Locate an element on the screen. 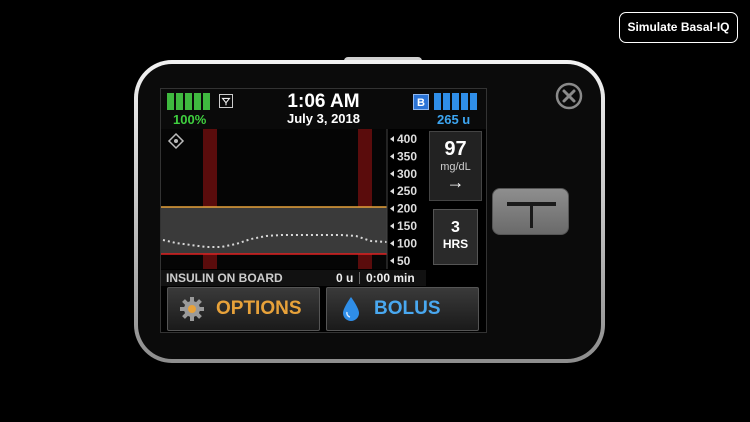 The image size is (750, 422). hours-label: HRS is located at coordinates (455, 244).